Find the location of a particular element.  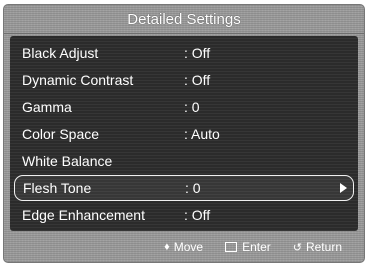

menu-item-label: White Balance is located at coordinates (67, 161).